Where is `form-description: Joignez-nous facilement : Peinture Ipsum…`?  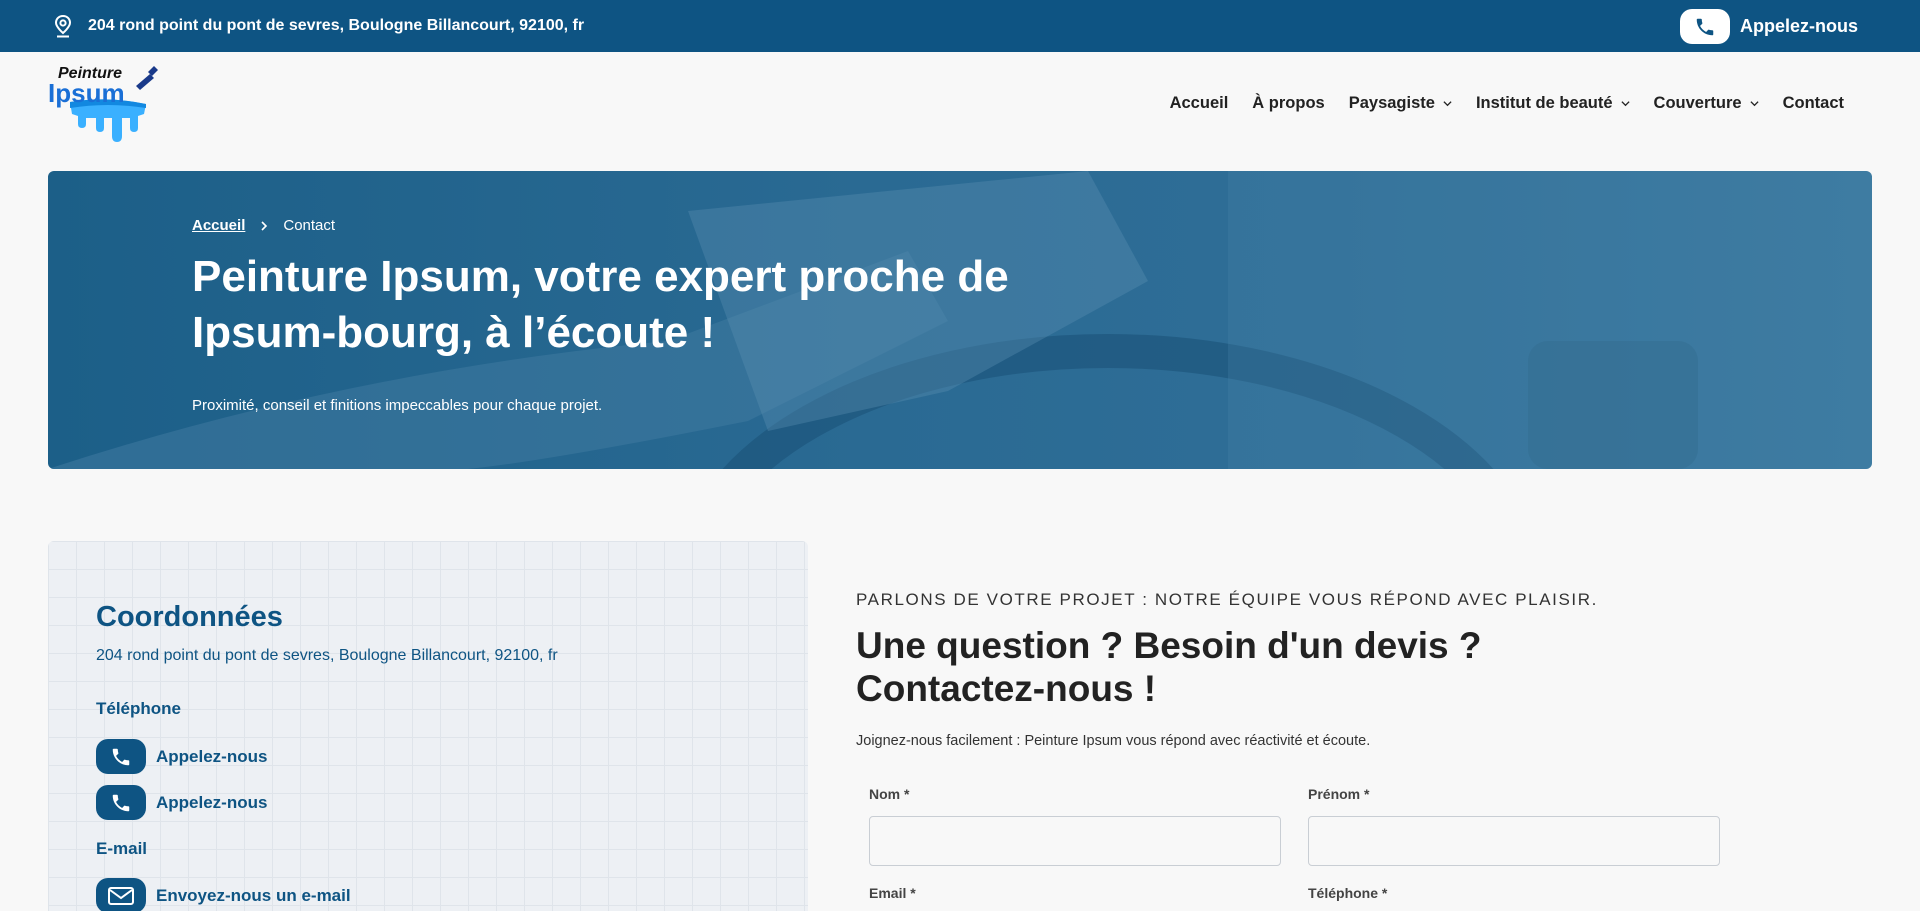
form-description: Joignez-nous facilement : Peinture Ipsum… is located at coordinates (1113, 741).